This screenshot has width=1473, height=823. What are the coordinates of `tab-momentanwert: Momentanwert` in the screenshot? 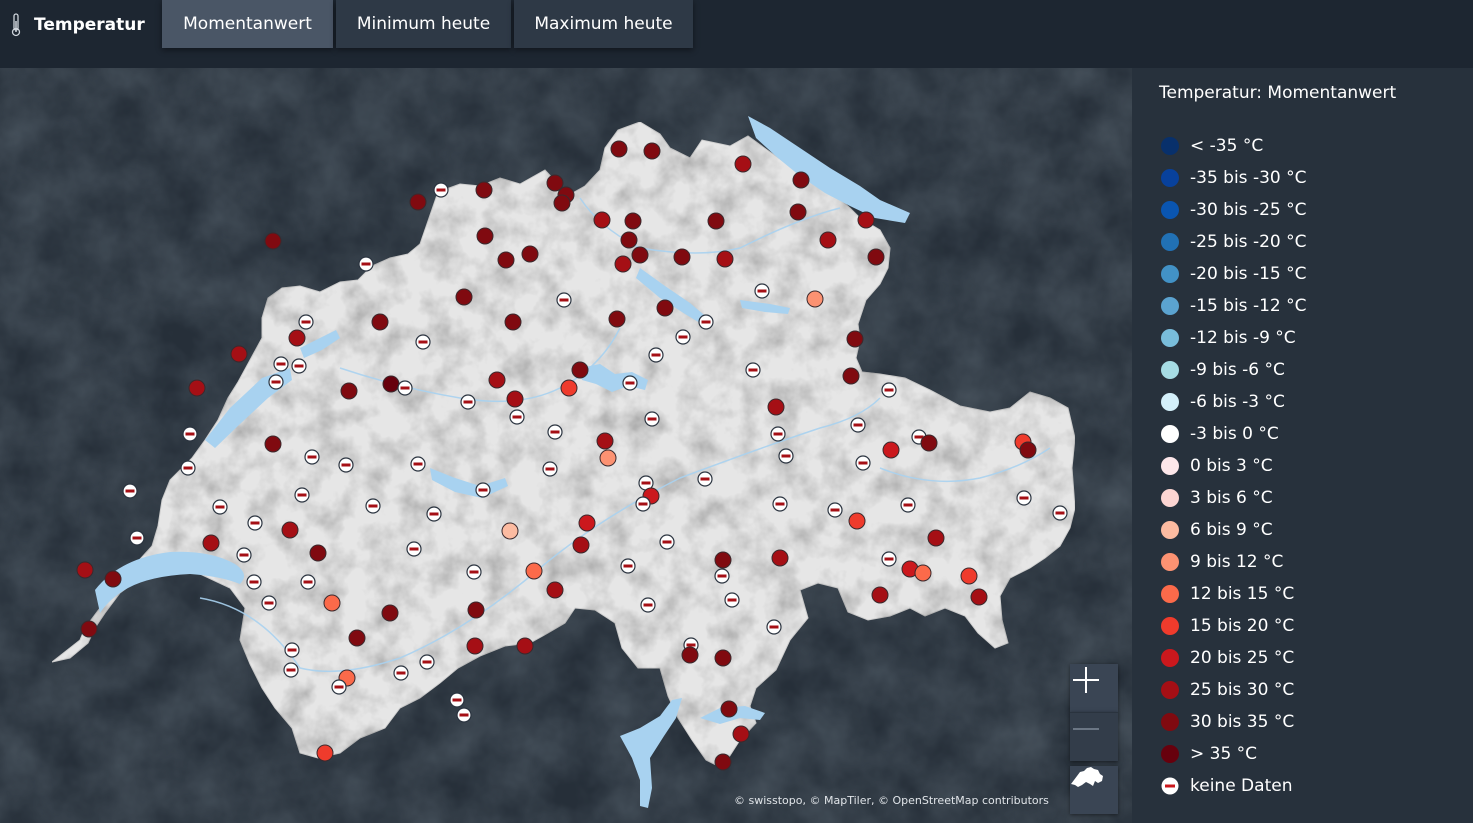 It's located at (247, 24).